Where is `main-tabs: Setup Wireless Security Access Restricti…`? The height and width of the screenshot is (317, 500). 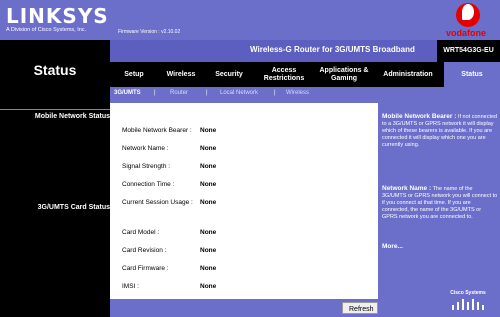
main-tabs: Setup Wireless Security Access Restricti… is located at coordinates (305, 74).